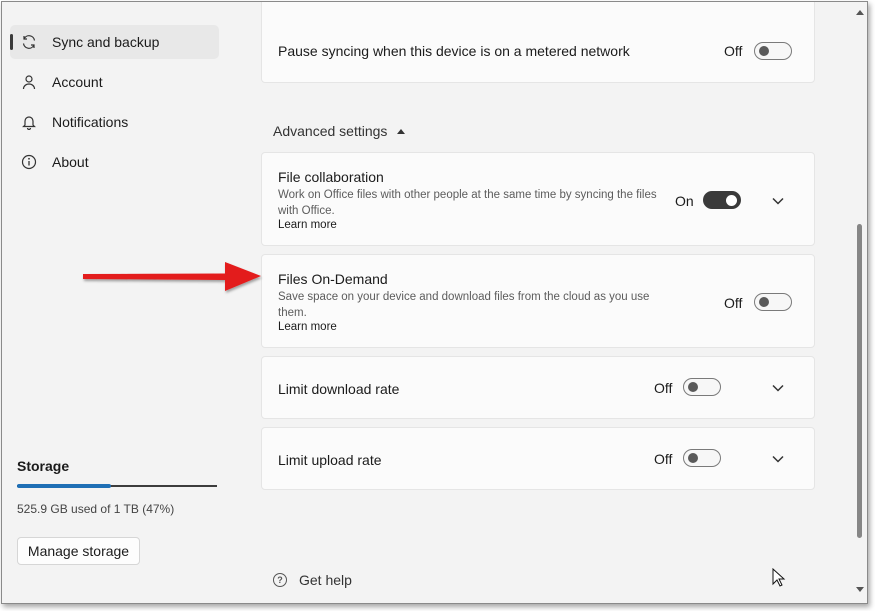 The height and width of the screenshot is (611, 875). Describe the element at coordinates (733, 51) in the screenshot. I see `metered-network-state: Off` at that location.